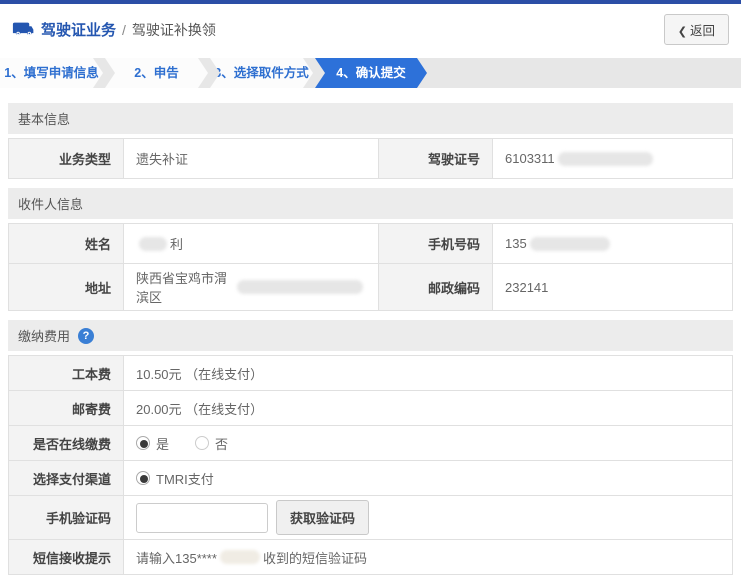  What do you see at coordinates (79, 30) in the screenshot?
I see `page-title: 驾驶证业务` at bounding box center [79, 30].